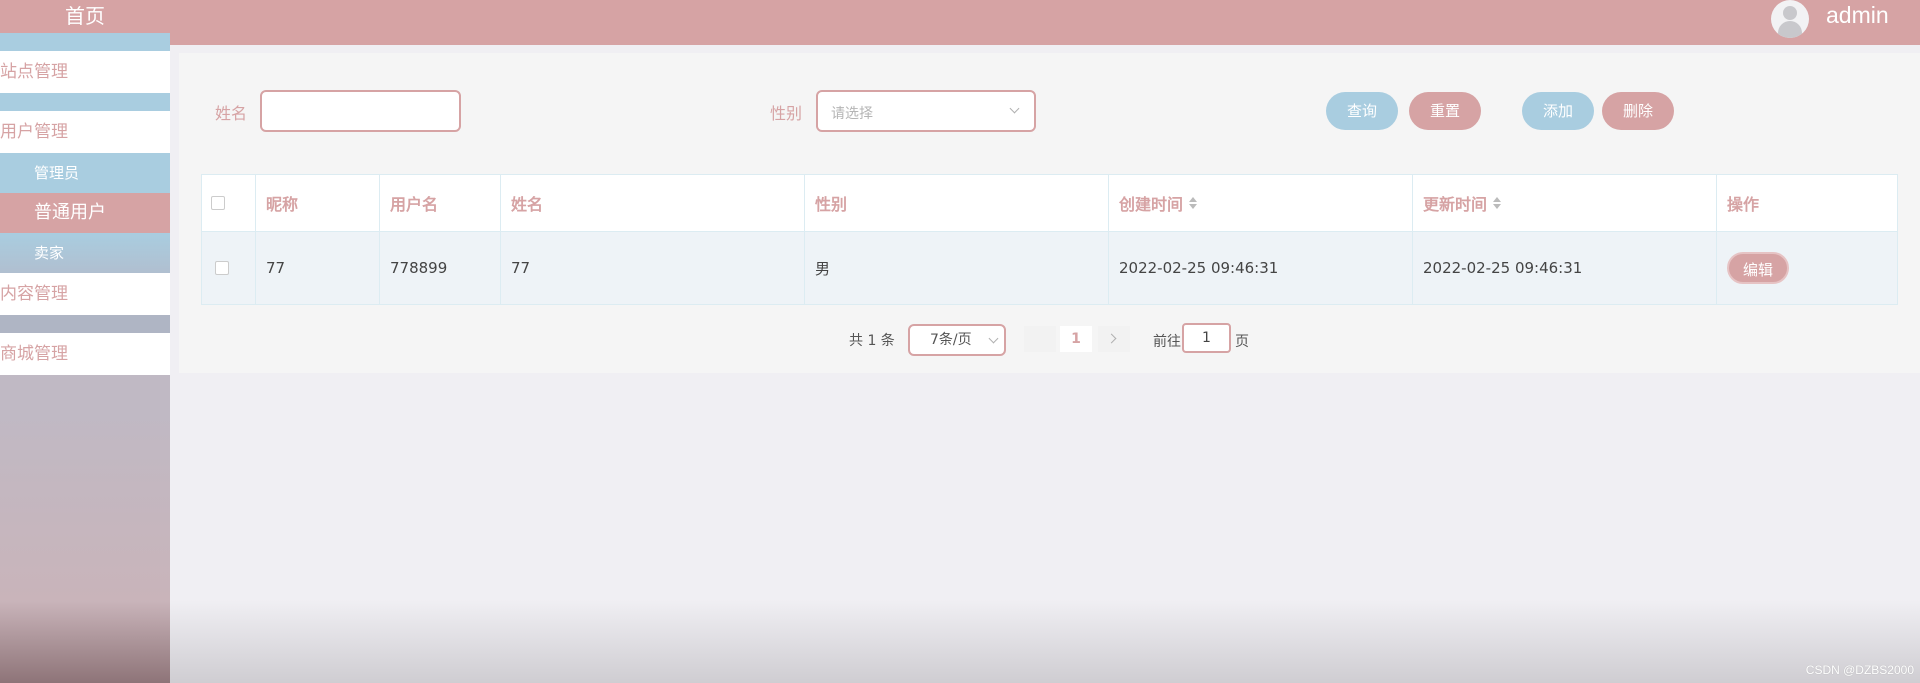 Image resolution: width=1920 pixels, height=683 pixels. I want to click on header-updated-time: 更新时间, so click(1455, 204).